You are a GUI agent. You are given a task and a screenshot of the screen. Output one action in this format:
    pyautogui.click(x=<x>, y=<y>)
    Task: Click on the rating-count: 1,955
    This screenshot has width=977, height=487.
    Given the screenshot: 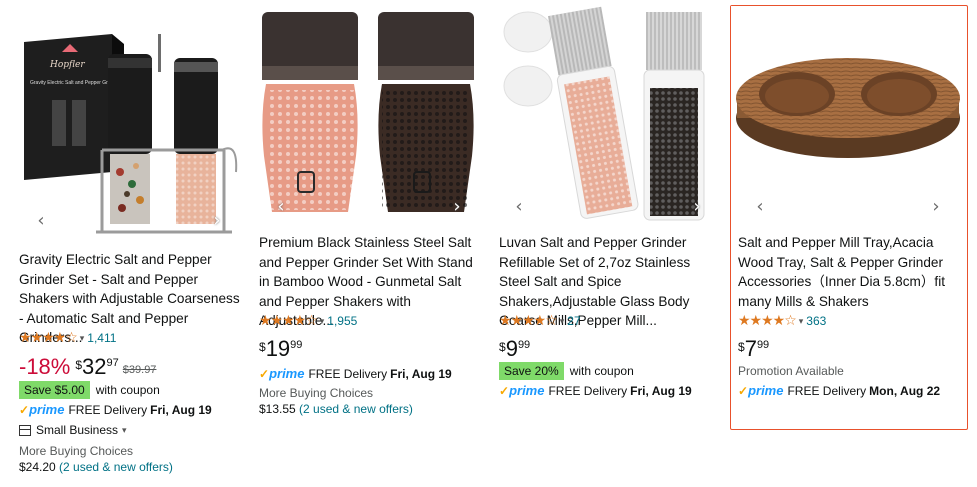 What is the action you would take?
    pyautogui.click(x=342, y=321)
    